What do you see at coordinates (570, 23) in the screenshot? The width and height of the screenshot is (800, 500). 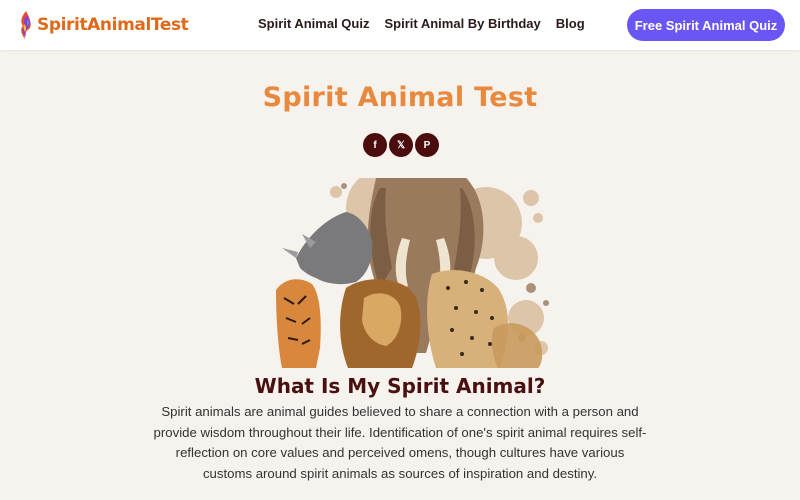 I see `nav-blog: Blog` at bounding box center [570, 23].